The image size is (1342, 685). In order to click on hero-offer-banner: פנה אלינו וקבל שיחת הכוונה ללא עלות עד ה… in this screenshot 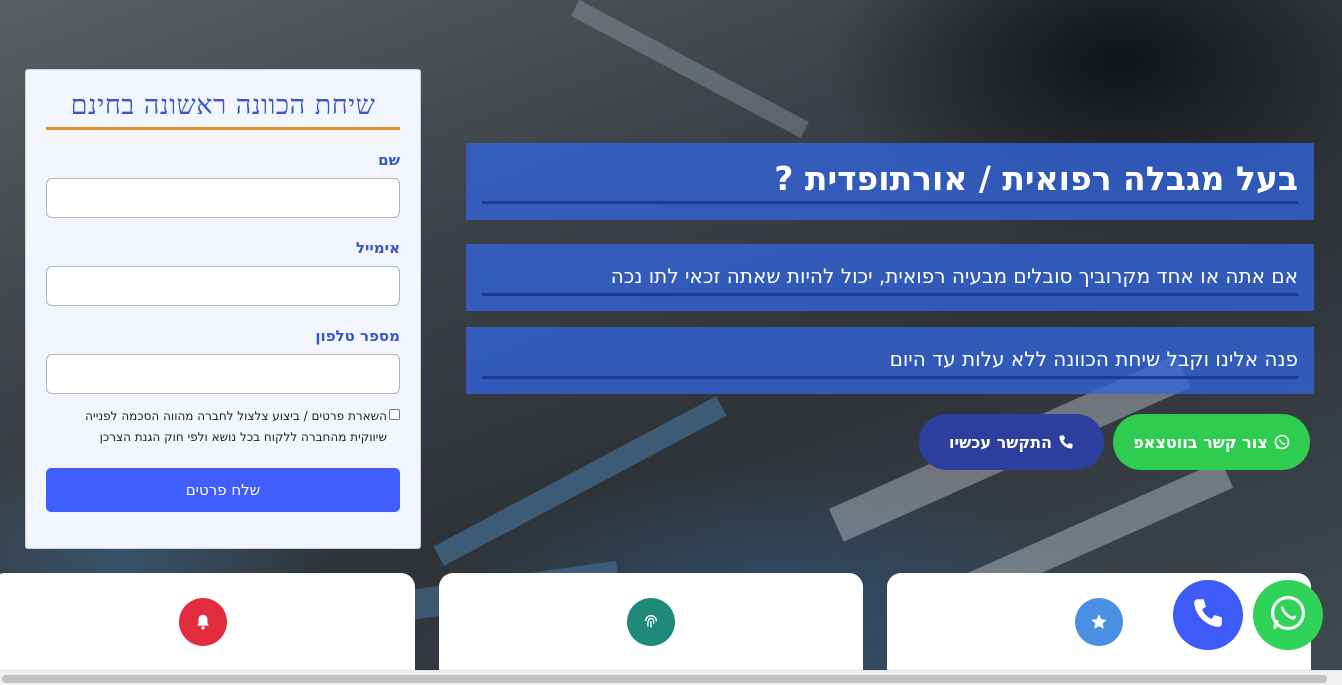, I will do `click(890, 360)`.